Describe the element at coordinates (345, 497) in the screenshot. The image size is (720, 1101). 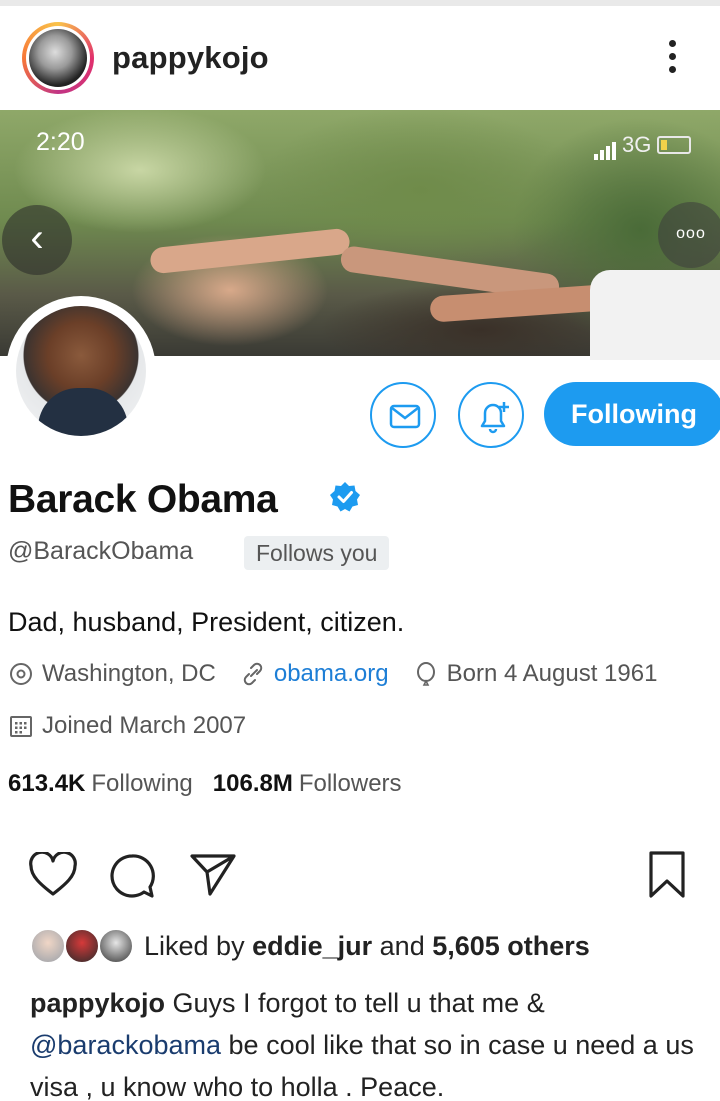
I see `verified-badge-icon` at that location.